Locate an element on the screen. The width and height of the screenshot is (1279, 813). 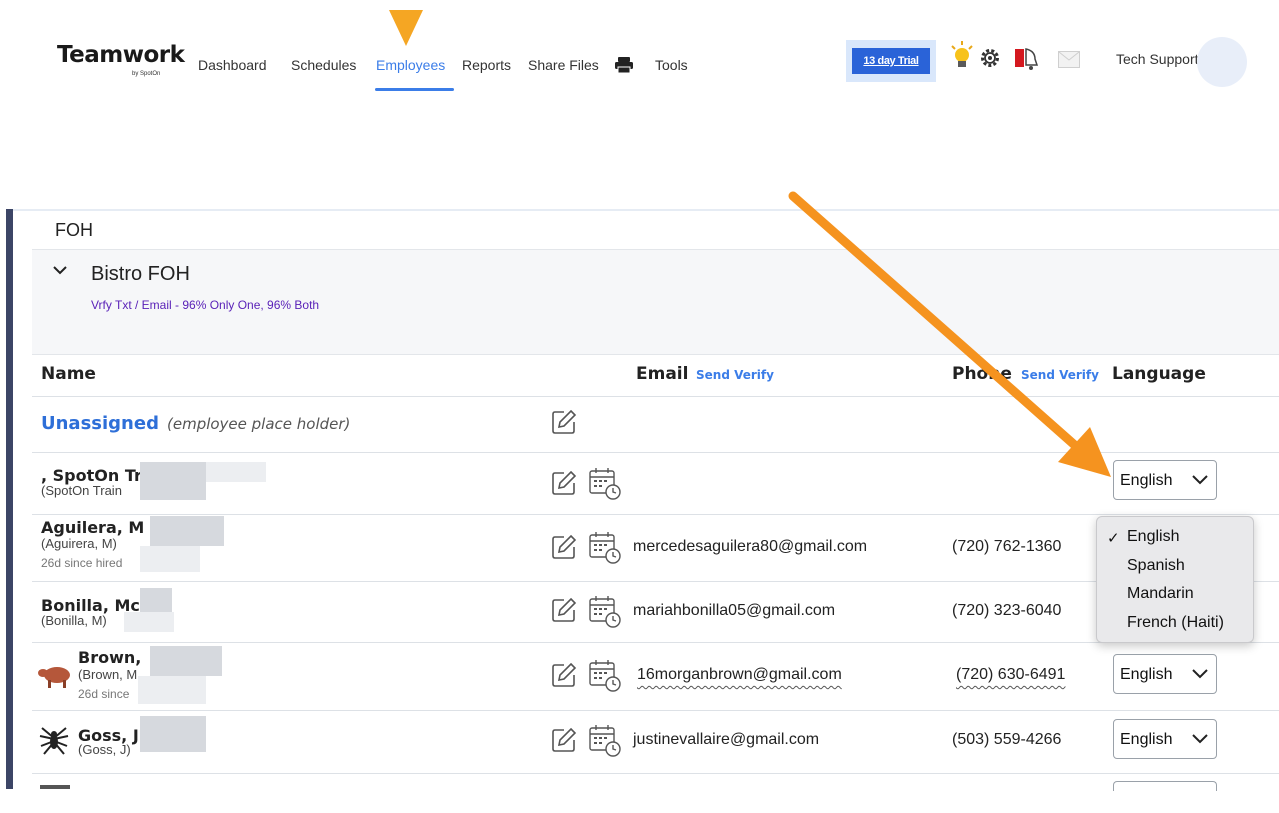
left-accent-bar is located at coordinates (9, 499).